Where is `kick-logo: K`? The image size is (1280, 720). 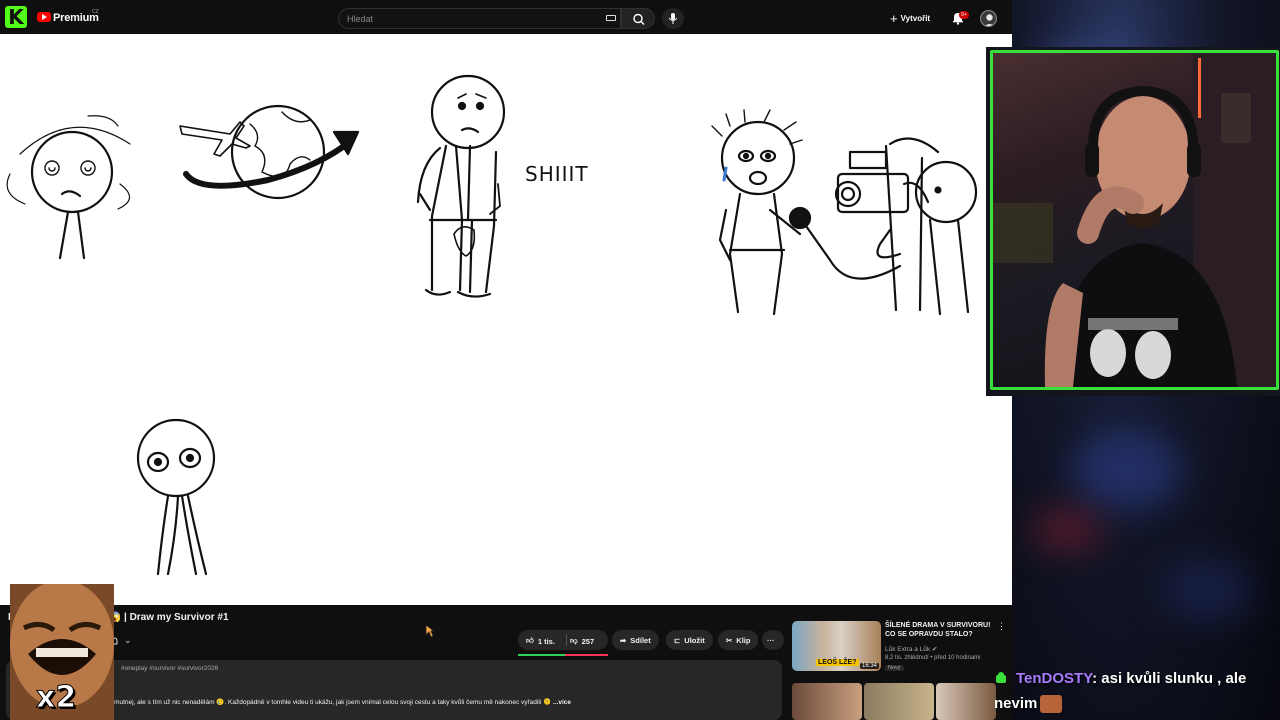 kick-logo: K is located at coordinates (16, 17).